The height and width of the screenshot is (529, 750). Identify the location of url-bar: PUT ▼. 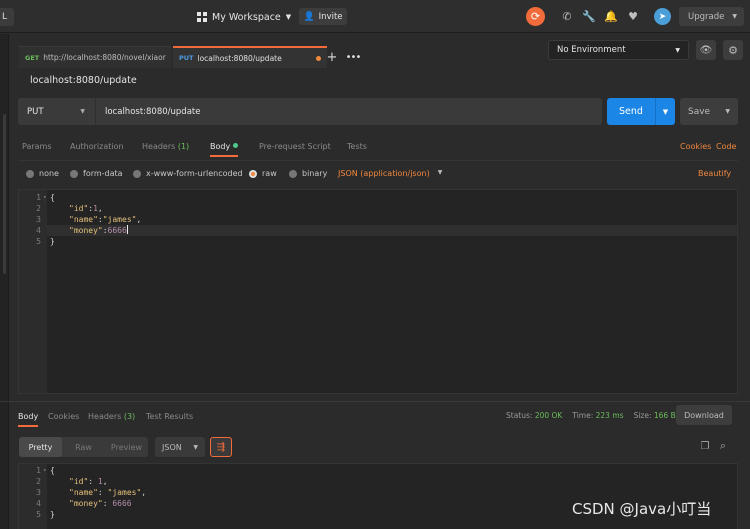
(310, 111).